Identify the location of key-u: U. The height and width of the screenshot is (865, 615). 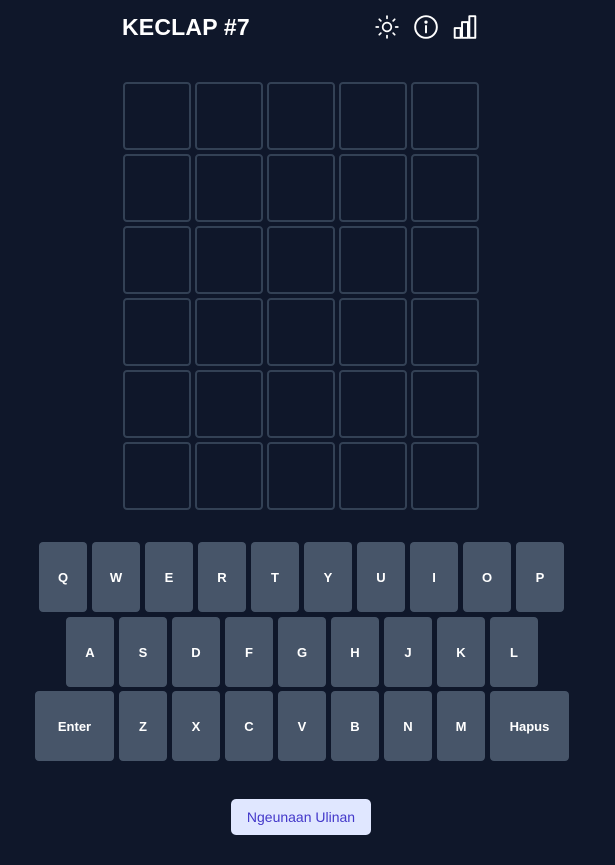
(381, 577).